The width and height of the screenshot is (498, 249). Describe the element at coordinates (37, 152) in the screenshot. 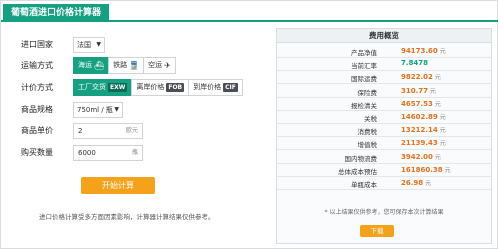

I see `quantity-label: 购买数量` at that location.